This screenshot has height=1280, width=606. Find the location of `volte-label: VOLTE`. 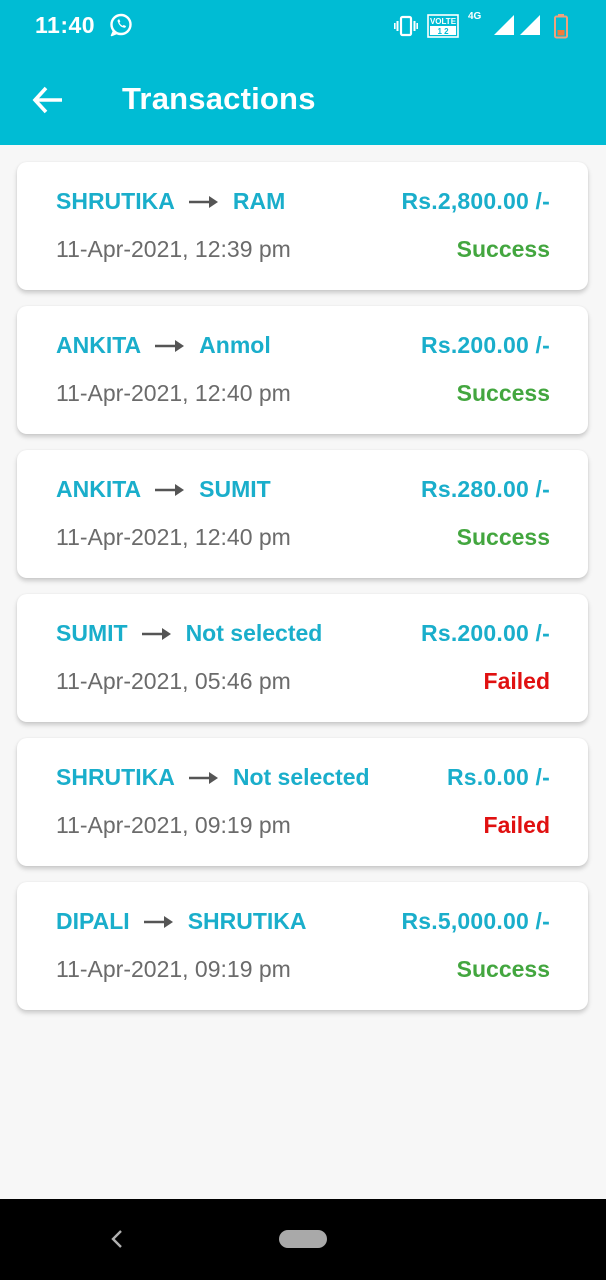

volte-label: VOLTE is located at coordinates (443, 21).